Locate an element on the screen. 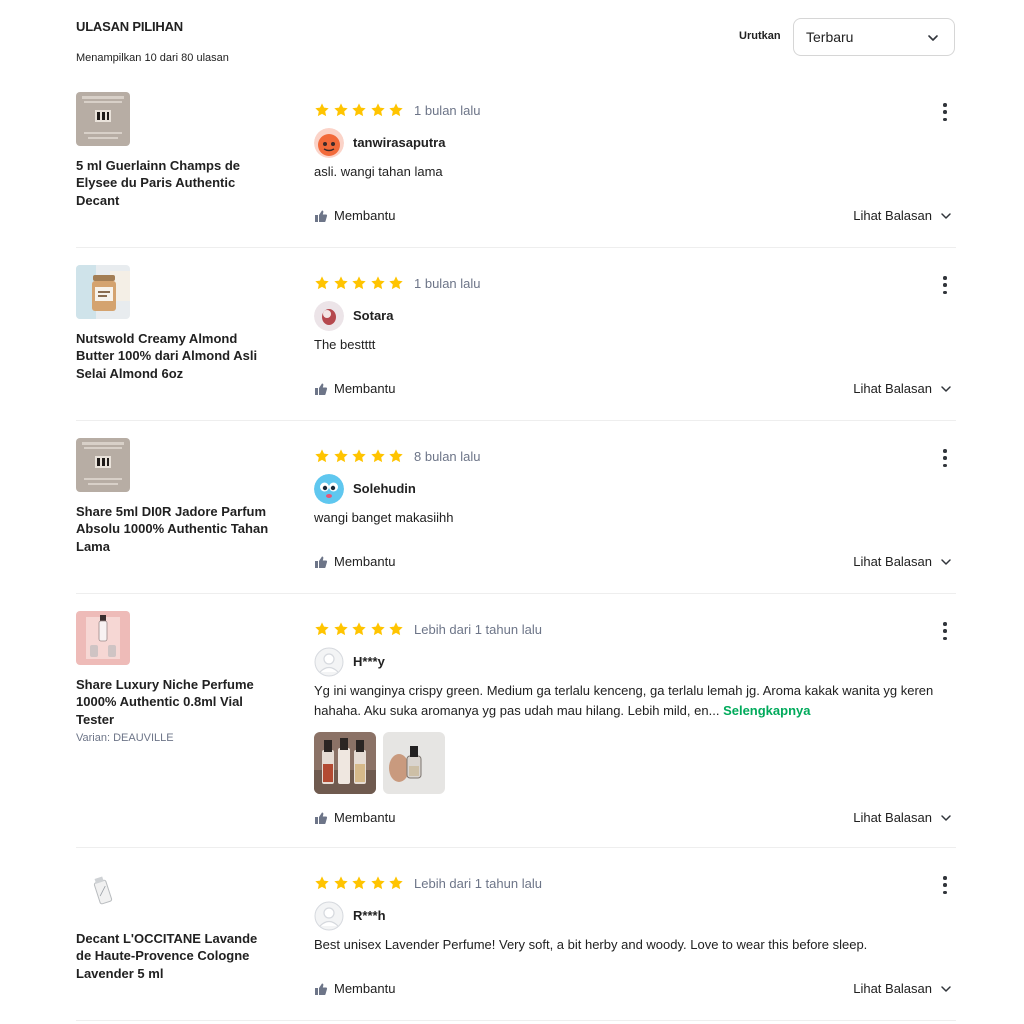 Image resolution: width=1024 pixels, height=1024 pixels. blue-face-avatar is located at coordinates (329, 489).